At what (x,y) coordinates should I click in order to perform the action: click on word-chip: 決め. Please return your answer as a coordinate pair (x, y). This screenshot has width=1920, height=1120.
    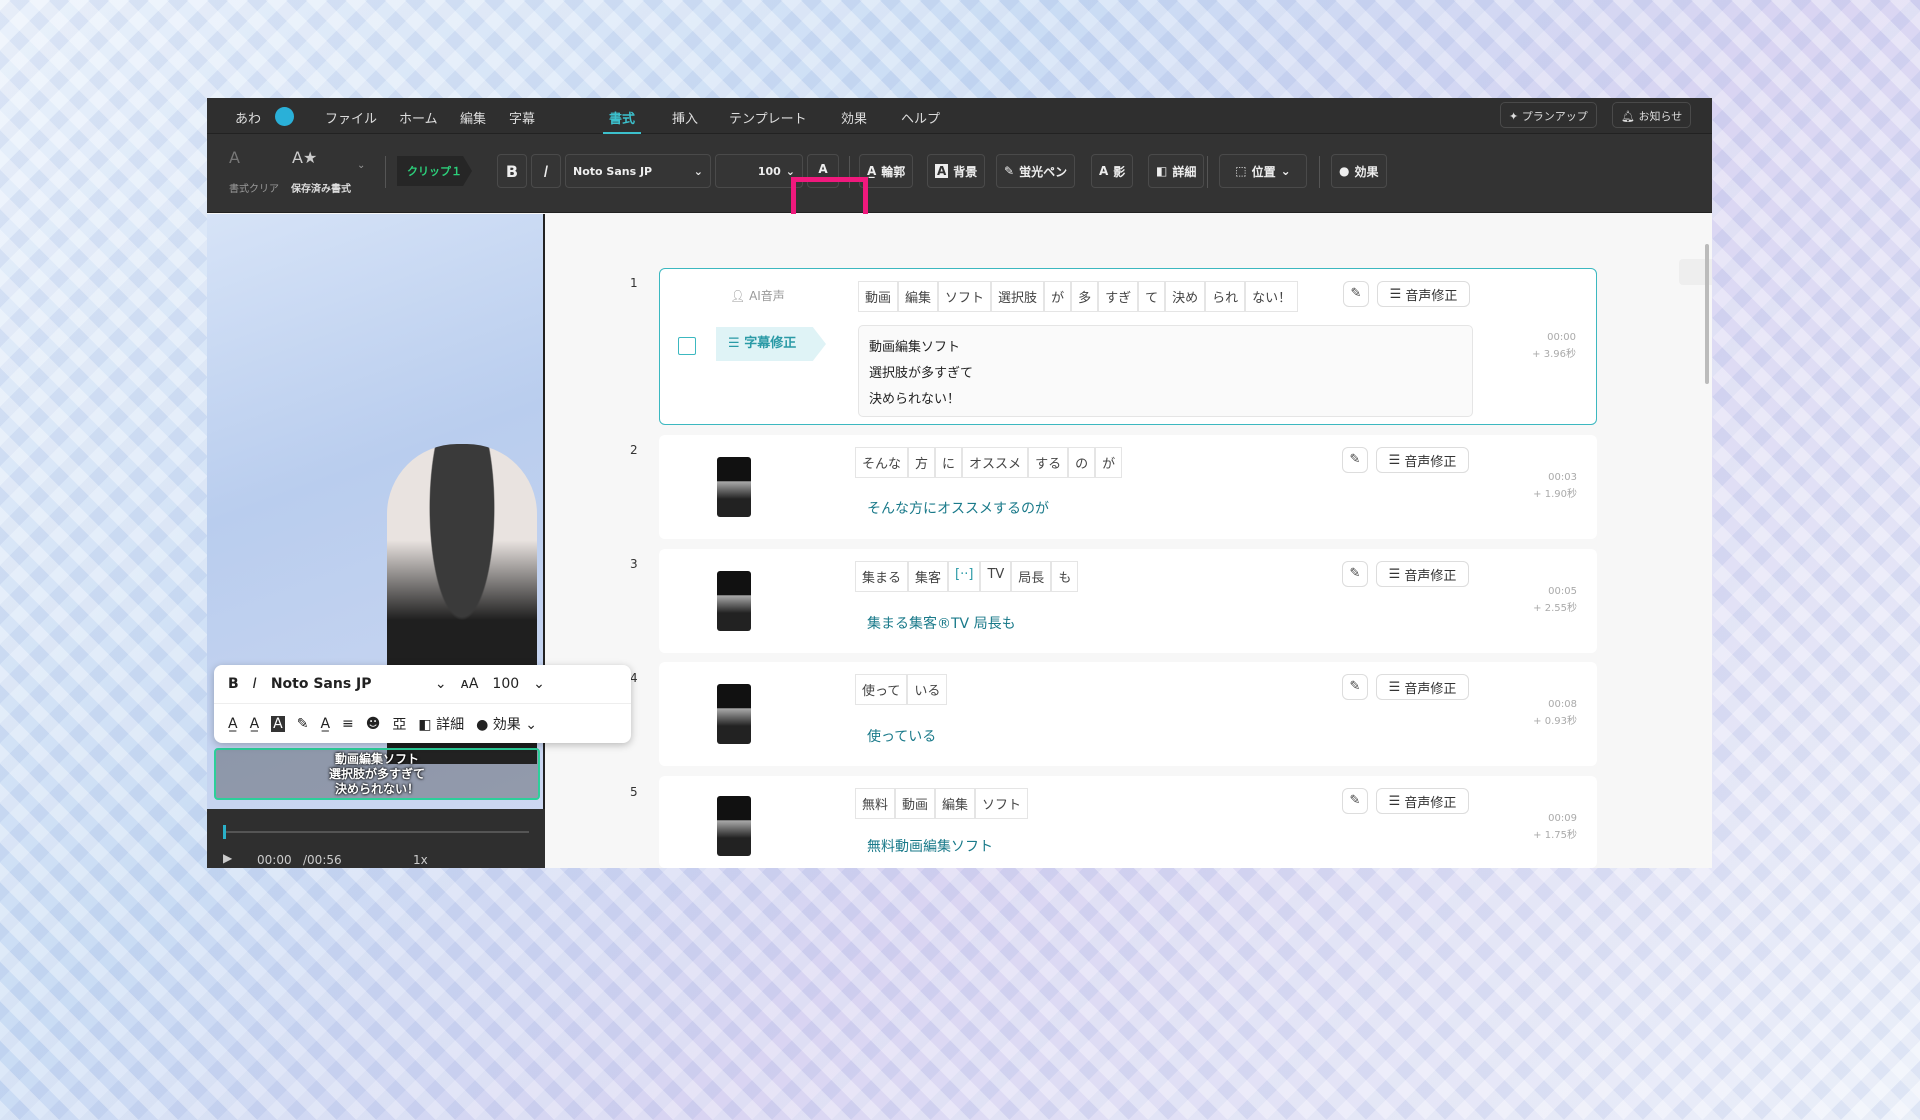
    Looking at the image, I should click on (1185, 296).